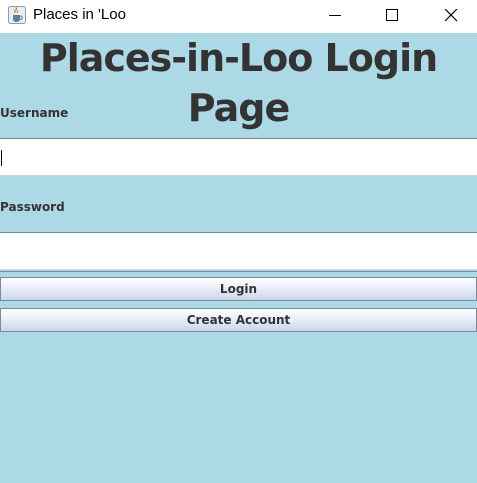 The image size is (477, 483). What do you see at coordinates (238, 157) in the screenshot?
I see `username-field` at bounding box center [238, 157].